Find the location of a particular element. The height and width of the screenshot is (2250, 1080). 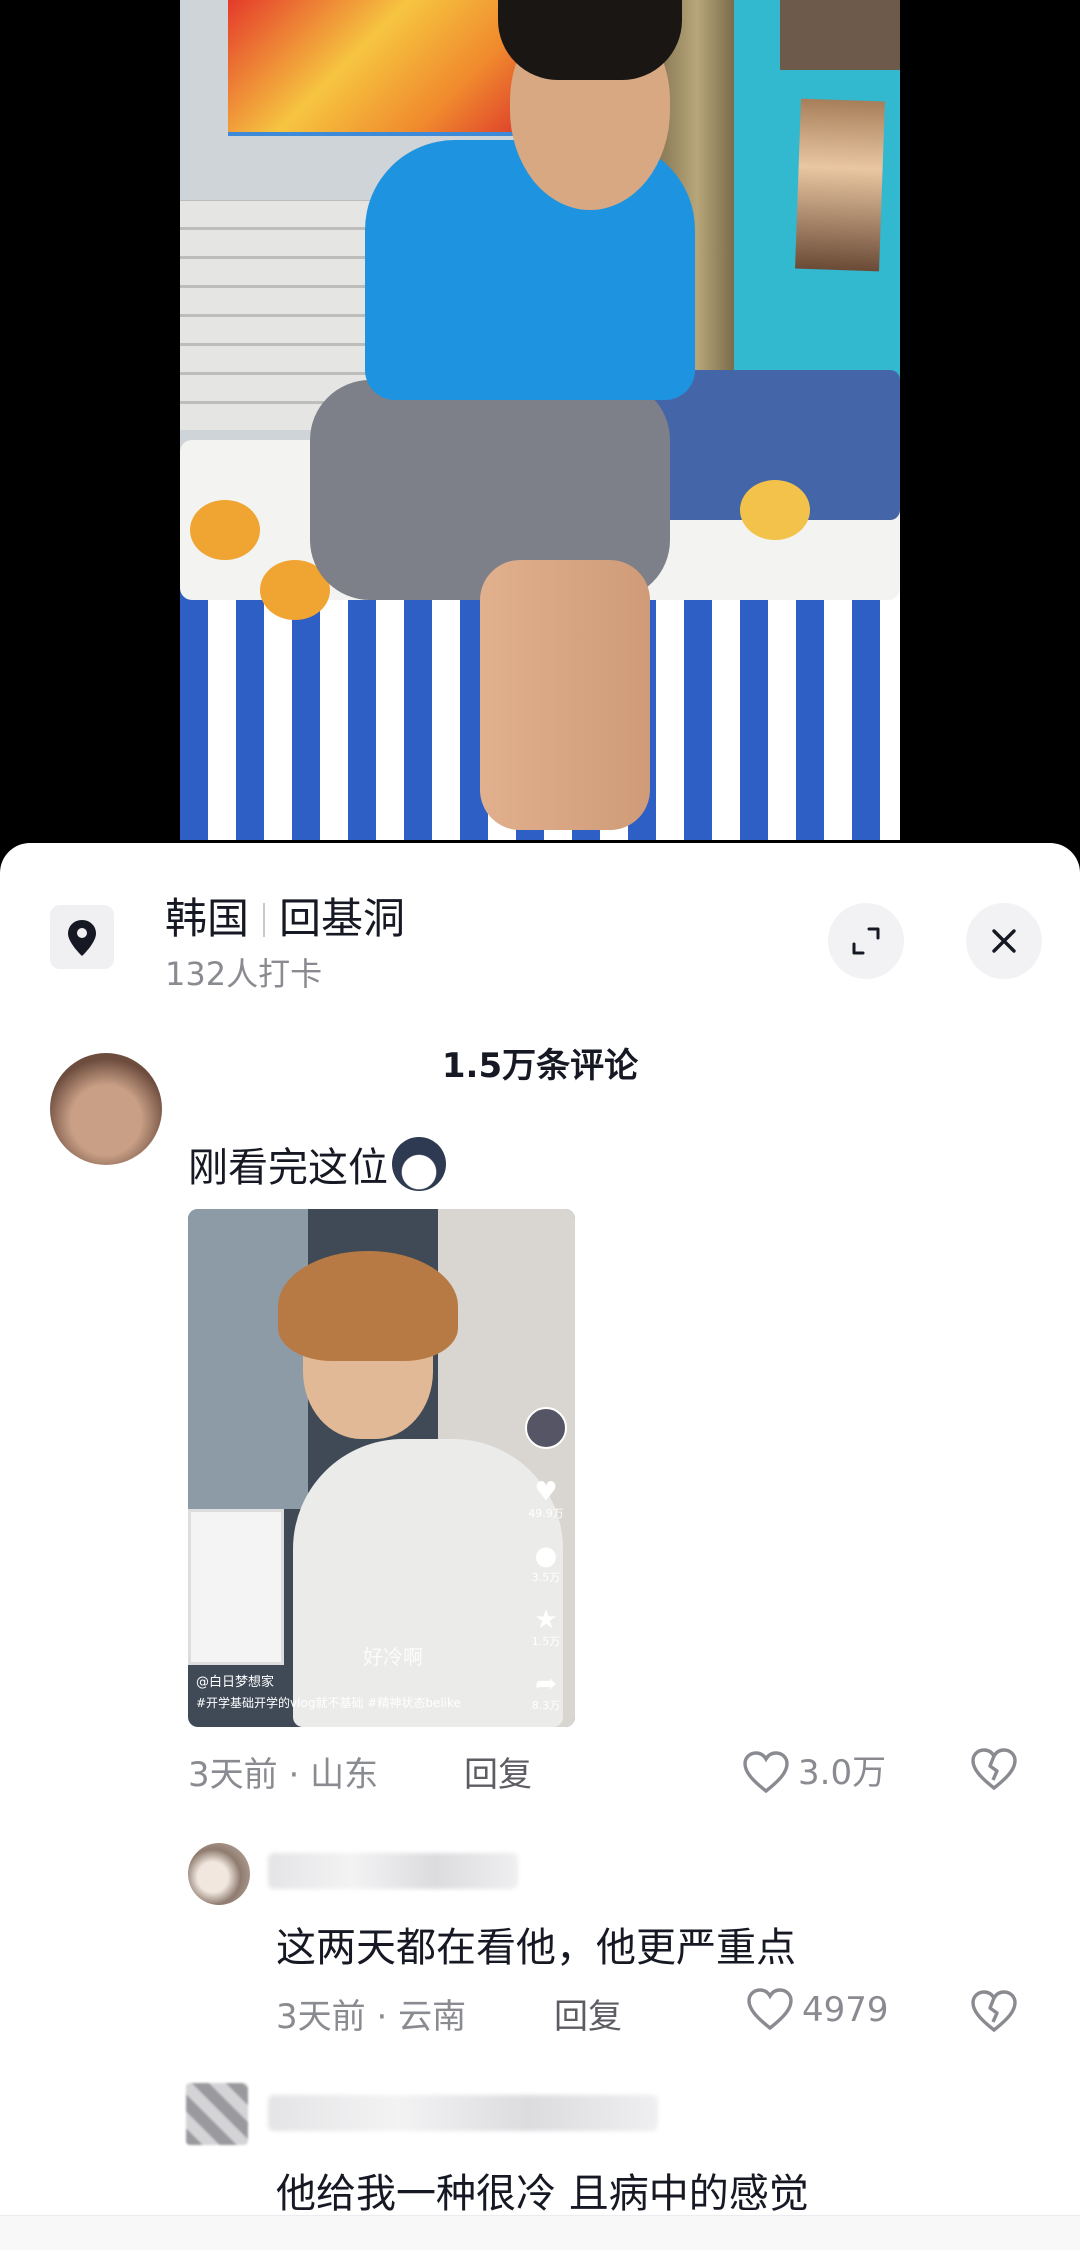

expand-button is located at coordinates (866, 941).